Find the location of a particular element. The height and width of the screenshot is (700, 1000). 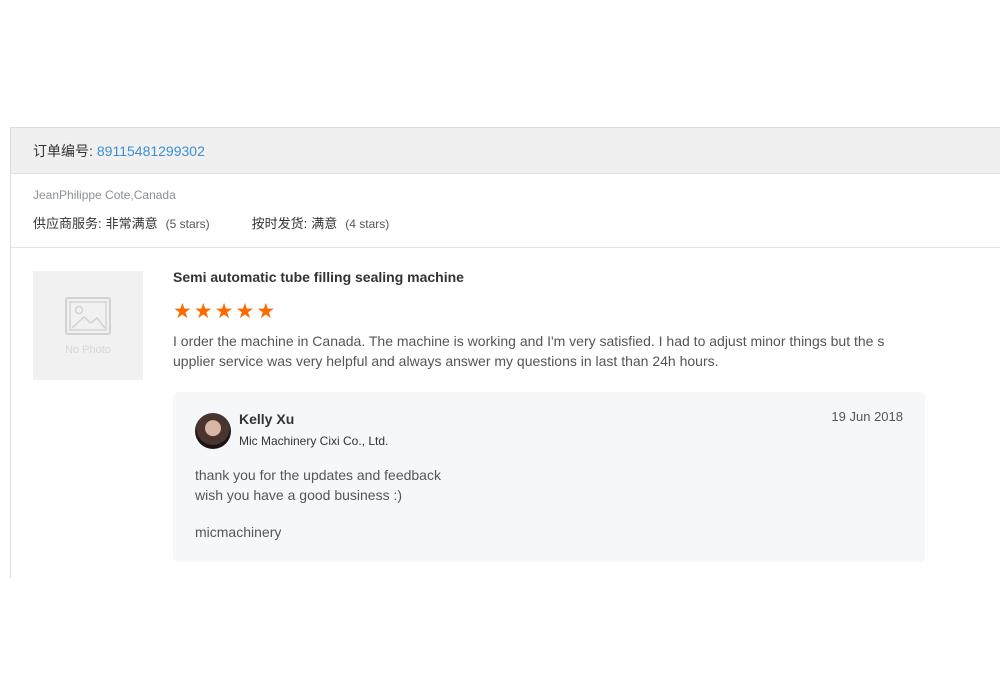

on-time-shipping-rating: 按时发货: 满意 (4 stars) is located at coordinates (321, 222).